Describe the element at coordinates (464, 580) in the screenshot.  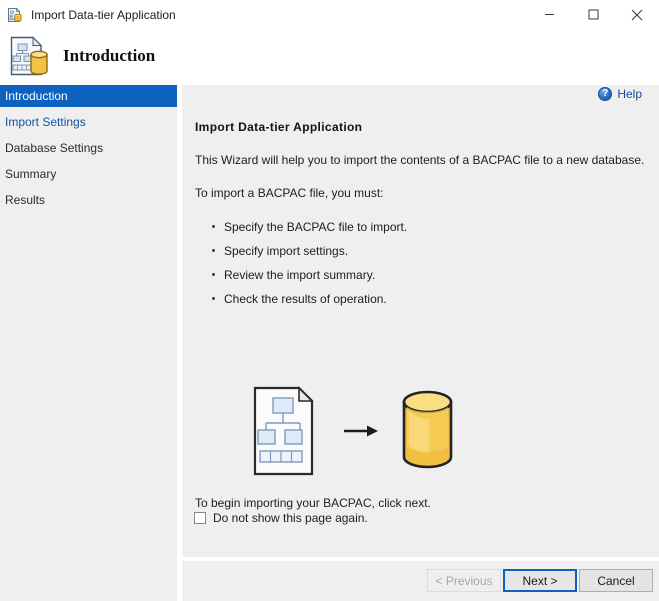
I see `previous-button: < Previous` at that location.